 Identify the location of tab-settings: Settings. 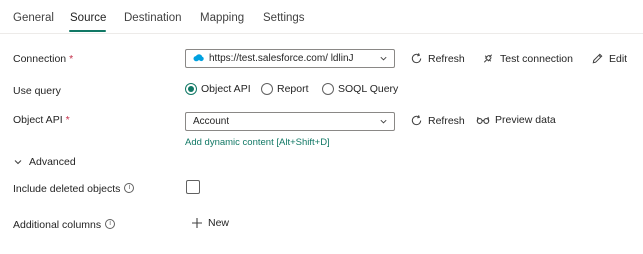
(284, 18).